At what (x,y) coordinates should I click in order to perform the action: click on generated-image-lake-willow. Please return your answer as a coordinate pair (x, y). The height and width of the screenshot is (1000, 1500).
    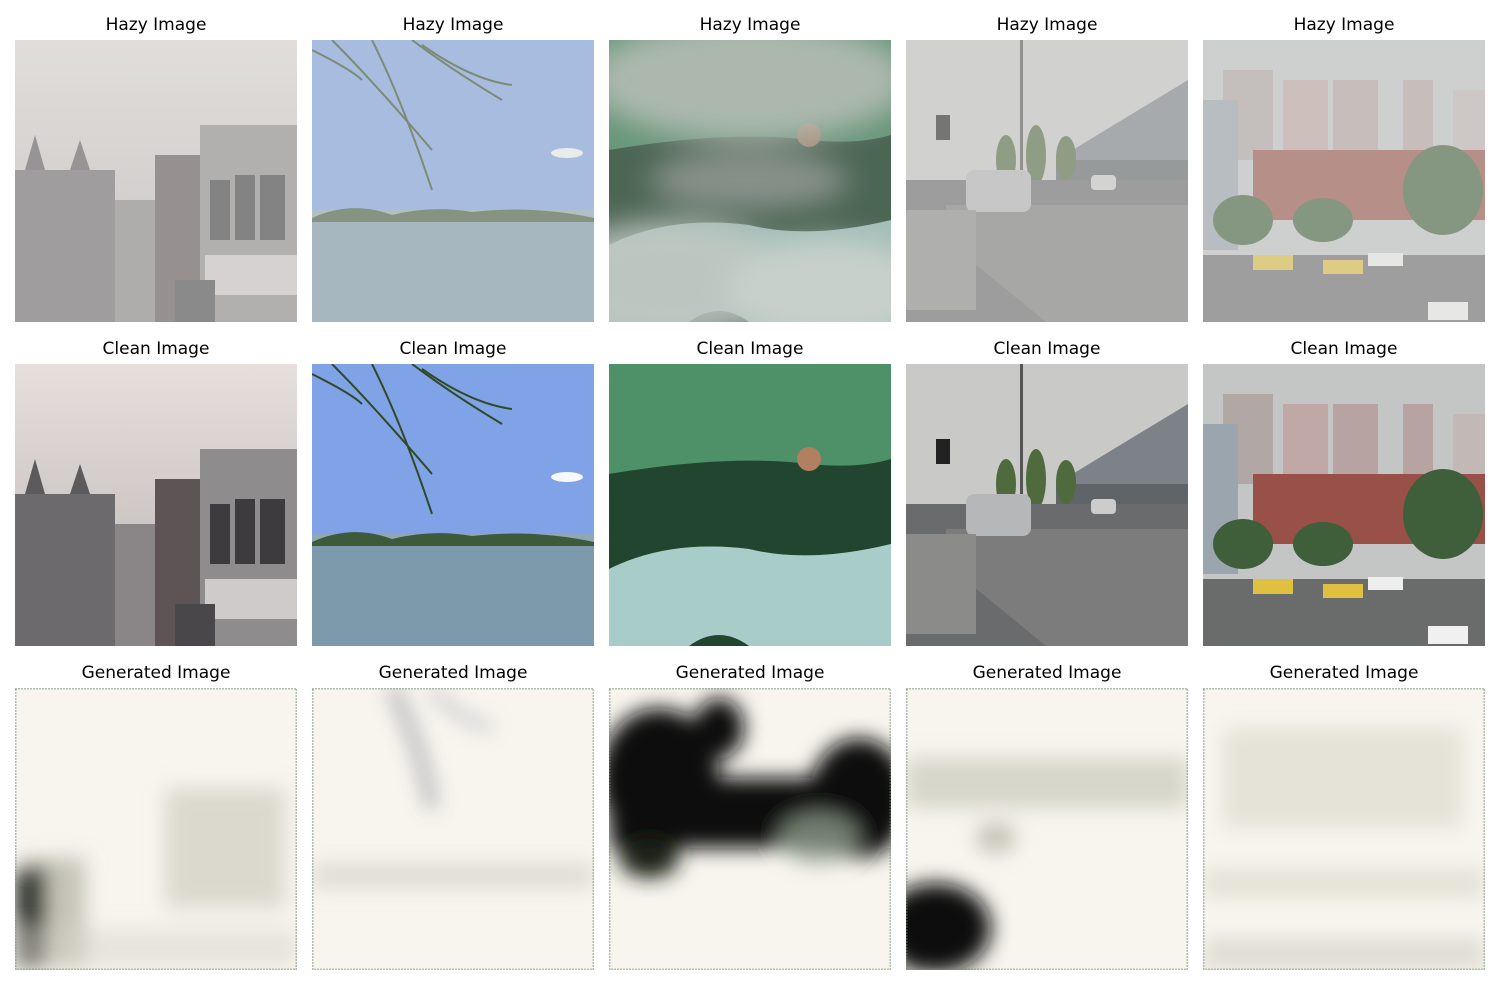
    Looking at the image, I should click on (453, 829).